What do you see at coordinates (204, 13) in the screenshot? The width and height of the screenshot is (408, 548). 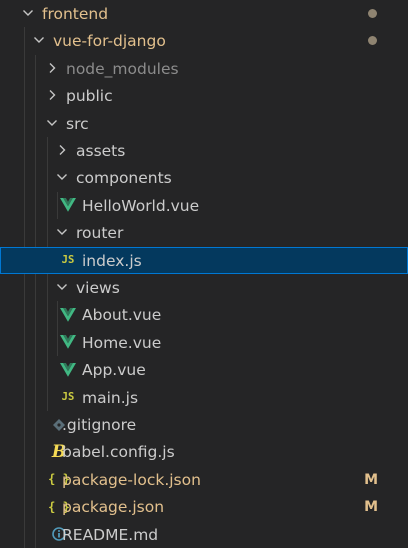 I see `tree-item-frontend: frontend` at bounding box center [204, 13].